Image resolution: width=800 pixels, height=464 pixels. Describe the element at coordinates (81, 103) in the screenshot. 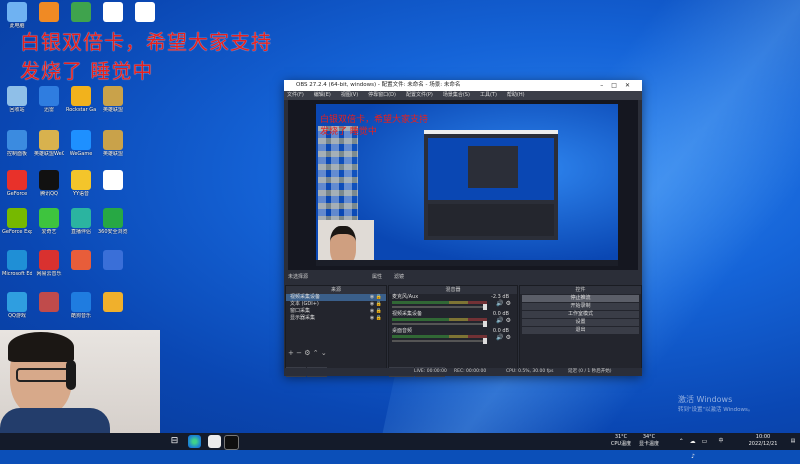

I see `desktop-icon: Rockstar Games` at that location.